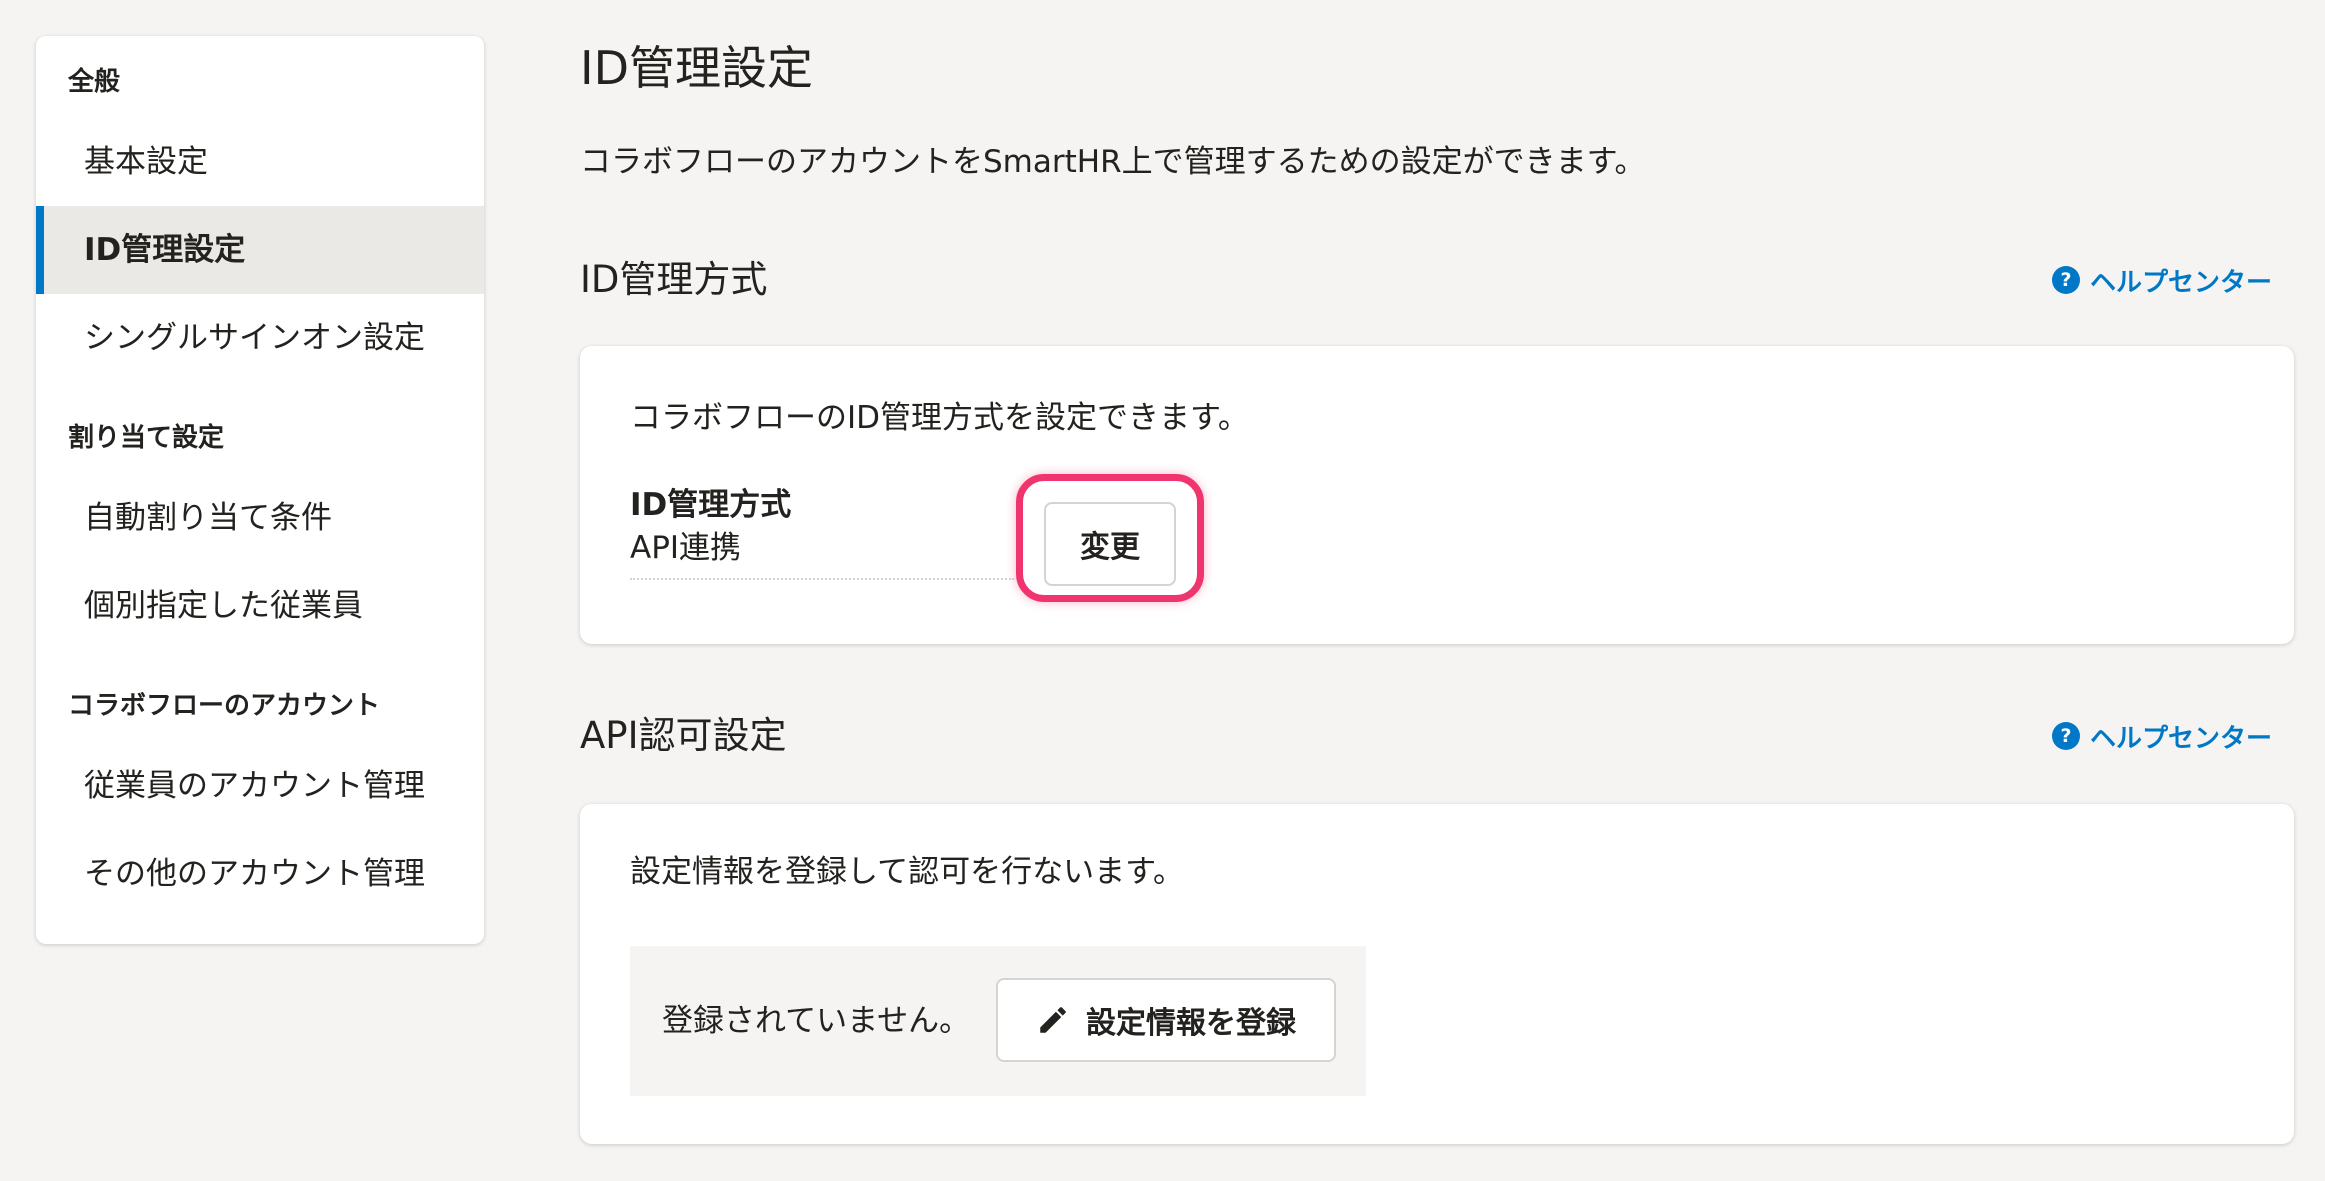  I want to click on id-management-field-label: ID管理方式, so click(711, 505).